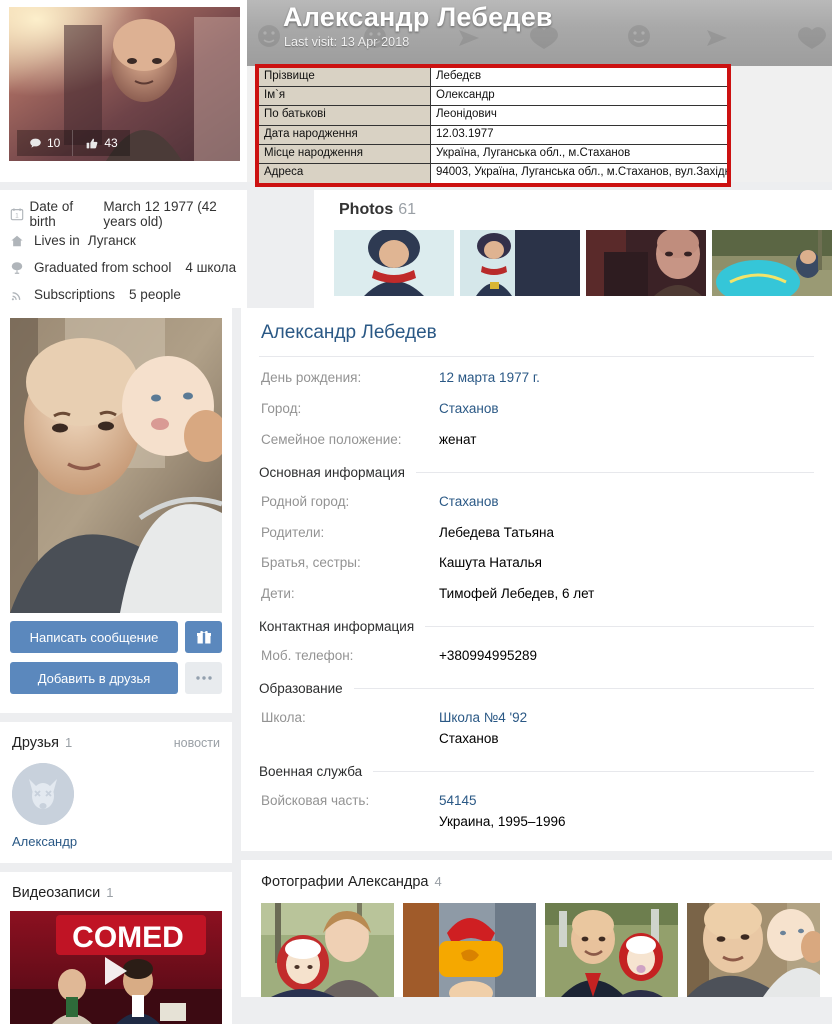  Describe the element at coordinates (22, 268) in the screenshot. I see `graduation-icon` at that location.